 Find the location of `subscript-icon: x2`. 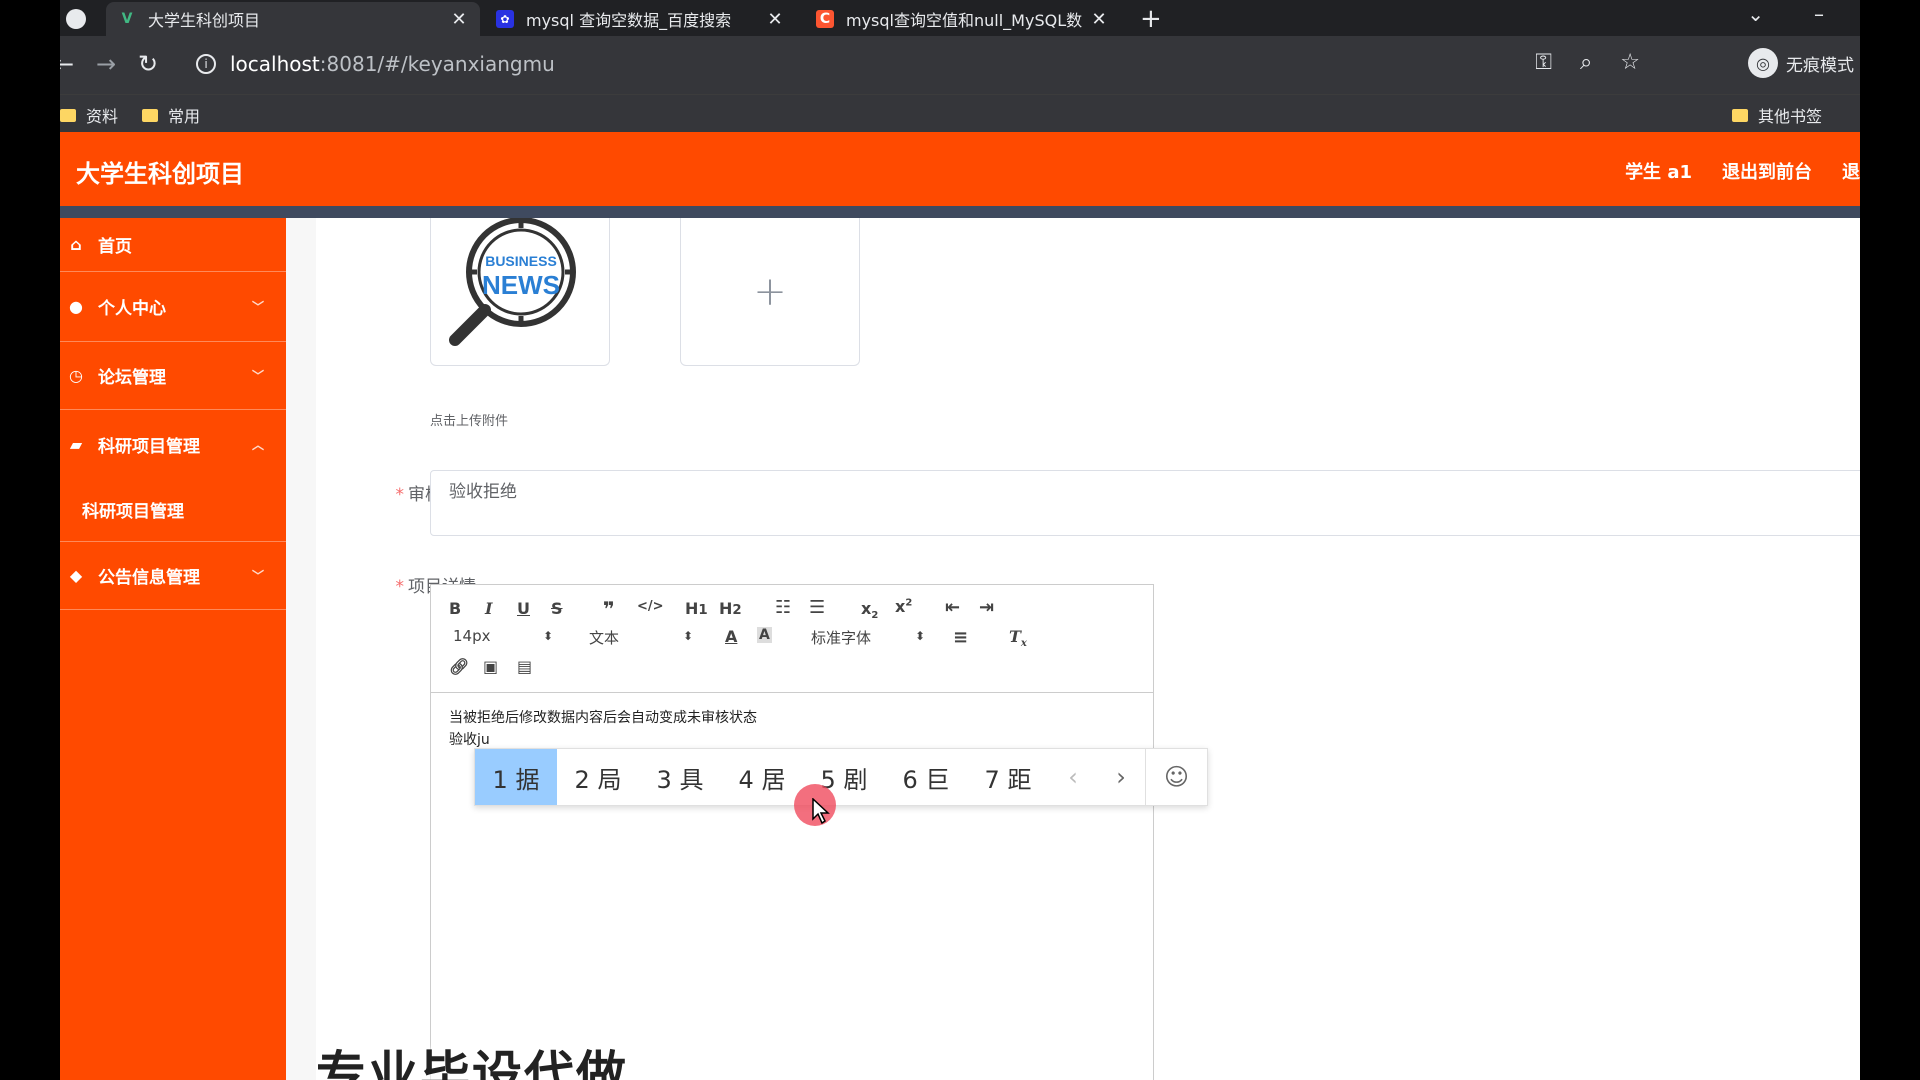

subscript-icon: x2 is located at coordinates (869, 610).